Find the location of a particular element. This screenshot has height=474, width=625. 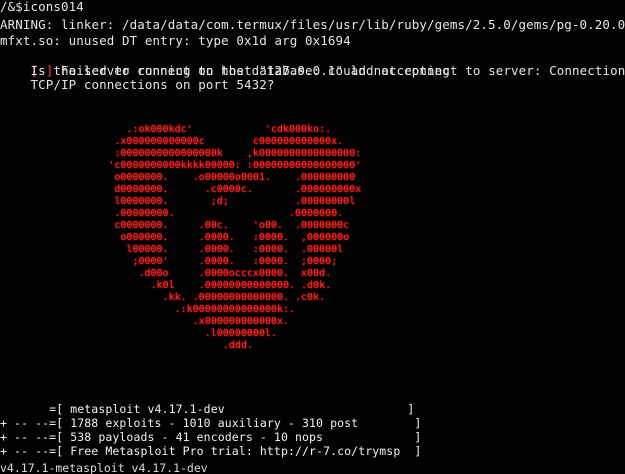

heart-row: l0000000. ;d; .00000000l is located at coordinates (178, 201).